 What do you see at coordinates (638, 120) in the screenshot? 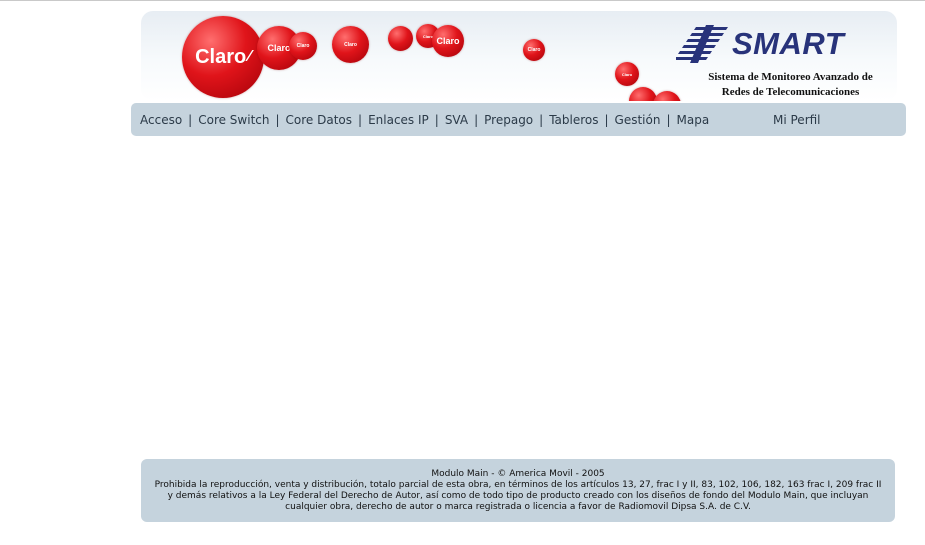
I see `nav-item-gestion: Gestión` at bounding box center [638, 120].